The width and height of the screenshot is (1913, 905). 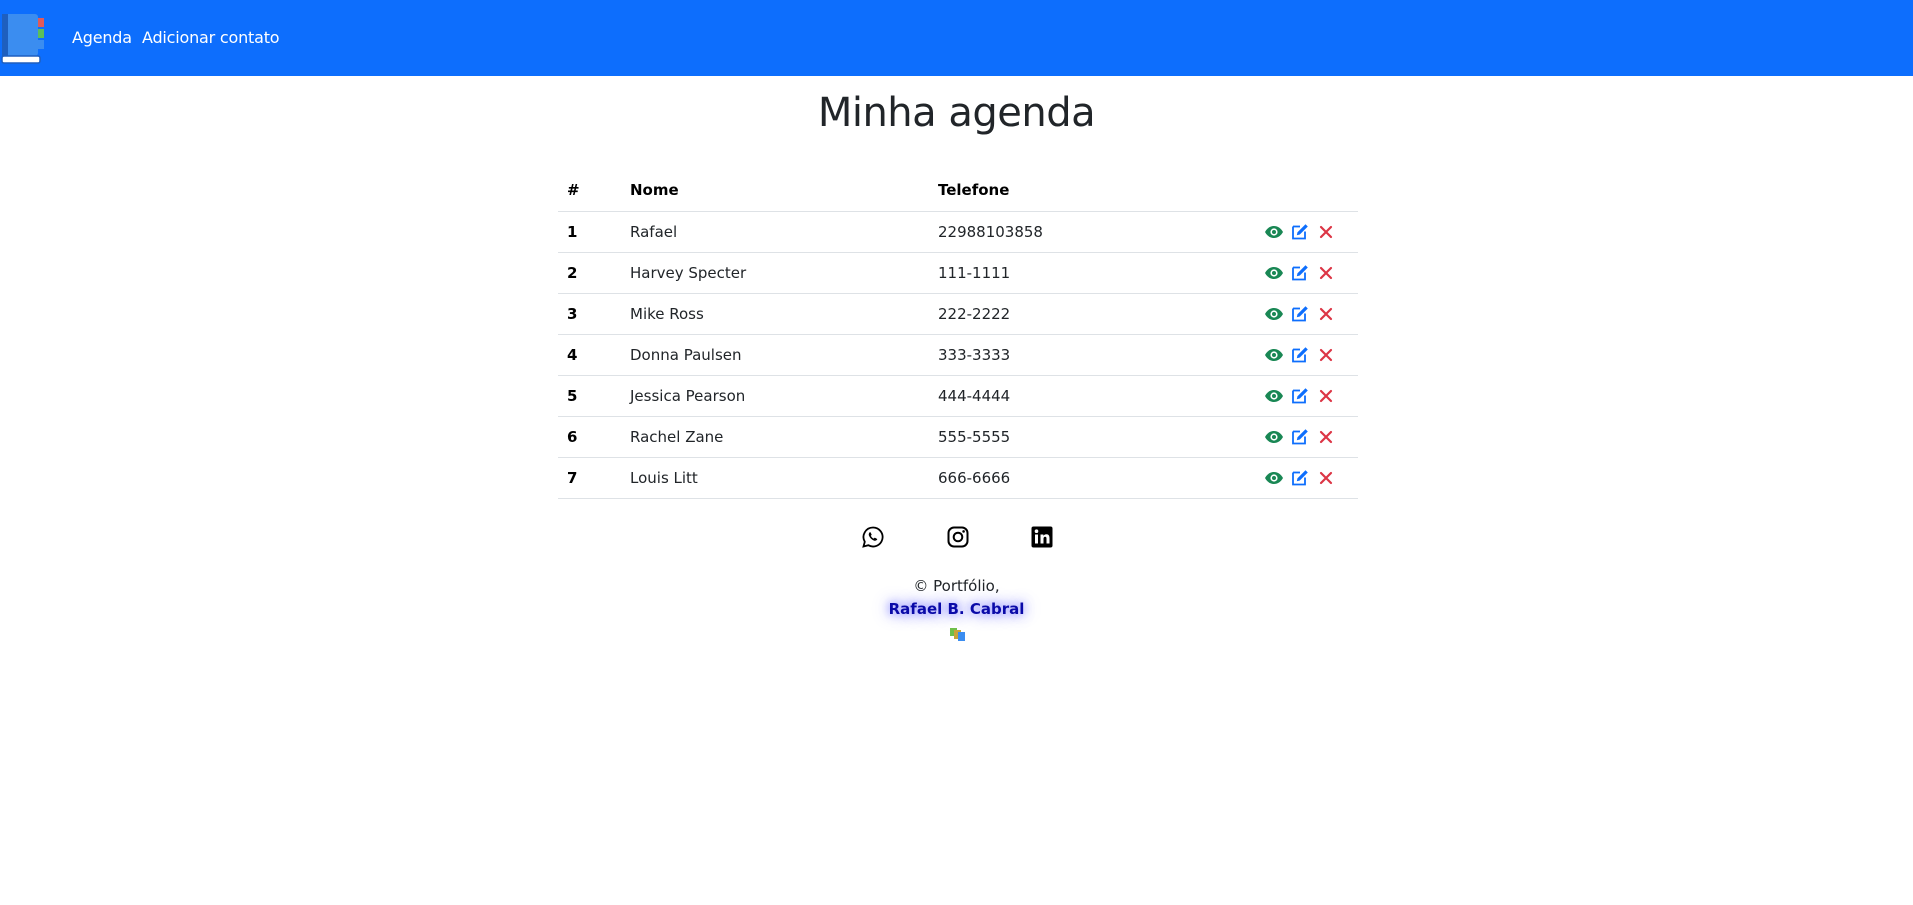 What do you see at coordinates (1098, 355) in the screenshot?
I see `row-phone: 333-3333` at bounding box center [1098, 355].